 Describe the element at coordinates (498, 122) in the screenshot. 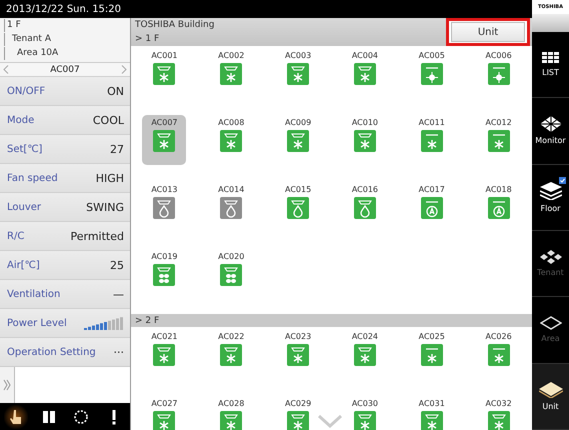

I see `unit-name: AC012` at that location.